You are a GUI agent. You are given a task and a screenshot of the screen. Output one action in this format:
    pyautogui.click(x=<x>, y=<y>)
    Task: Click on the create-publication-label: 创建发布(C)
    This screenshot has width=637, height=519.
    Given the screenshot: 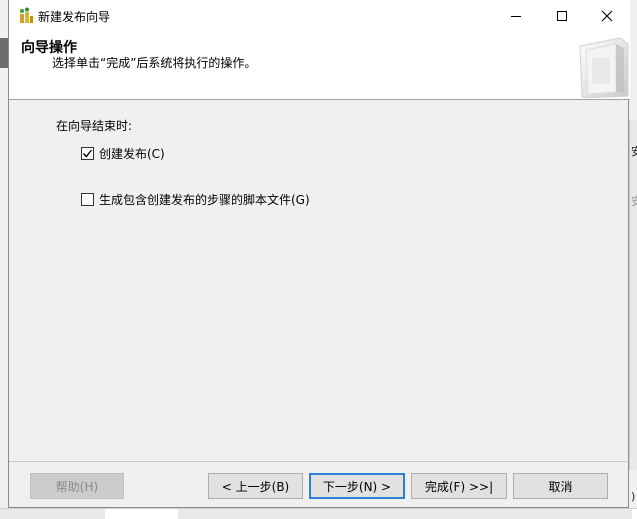 What is the action you would take?
    pyautogui.click(x=132, y=154)
    